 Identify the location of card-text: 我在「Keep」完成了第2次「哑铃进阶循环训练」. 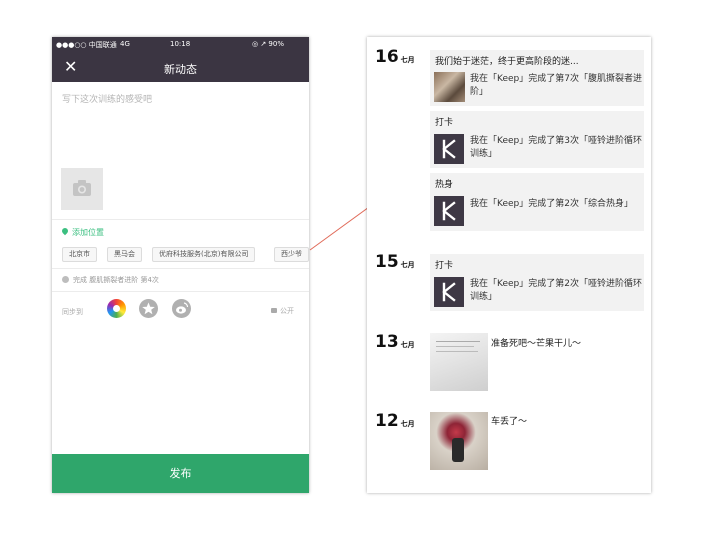
(556, 290).